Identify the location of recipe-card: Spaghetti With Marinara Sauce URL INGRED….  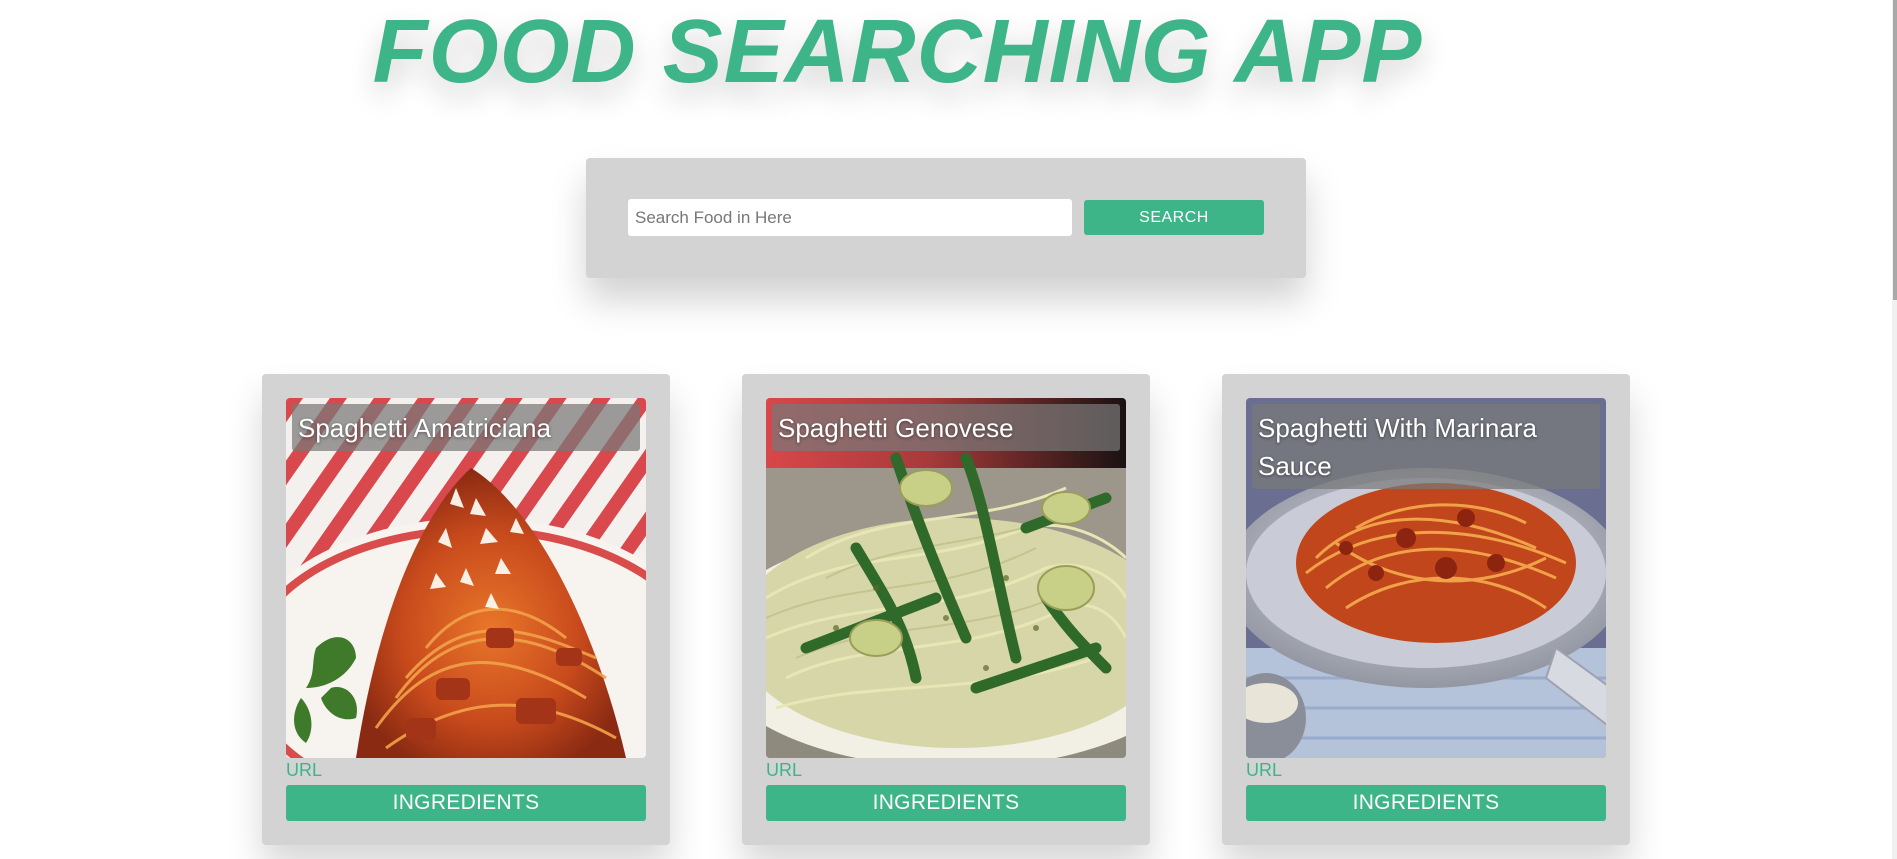
(1426, 609).